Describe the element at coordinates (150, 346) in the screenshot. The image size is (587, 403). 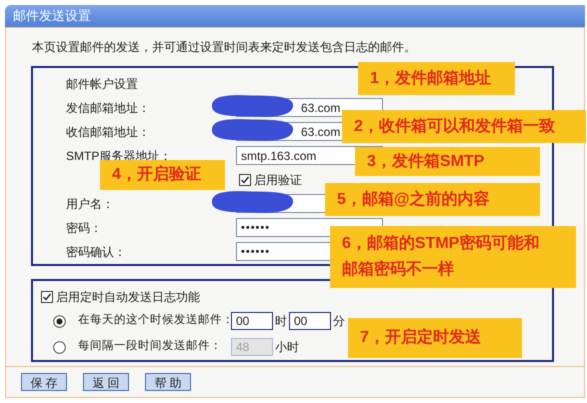
I see `option-label: 每间隔一段时间发送邮件：` at that location.